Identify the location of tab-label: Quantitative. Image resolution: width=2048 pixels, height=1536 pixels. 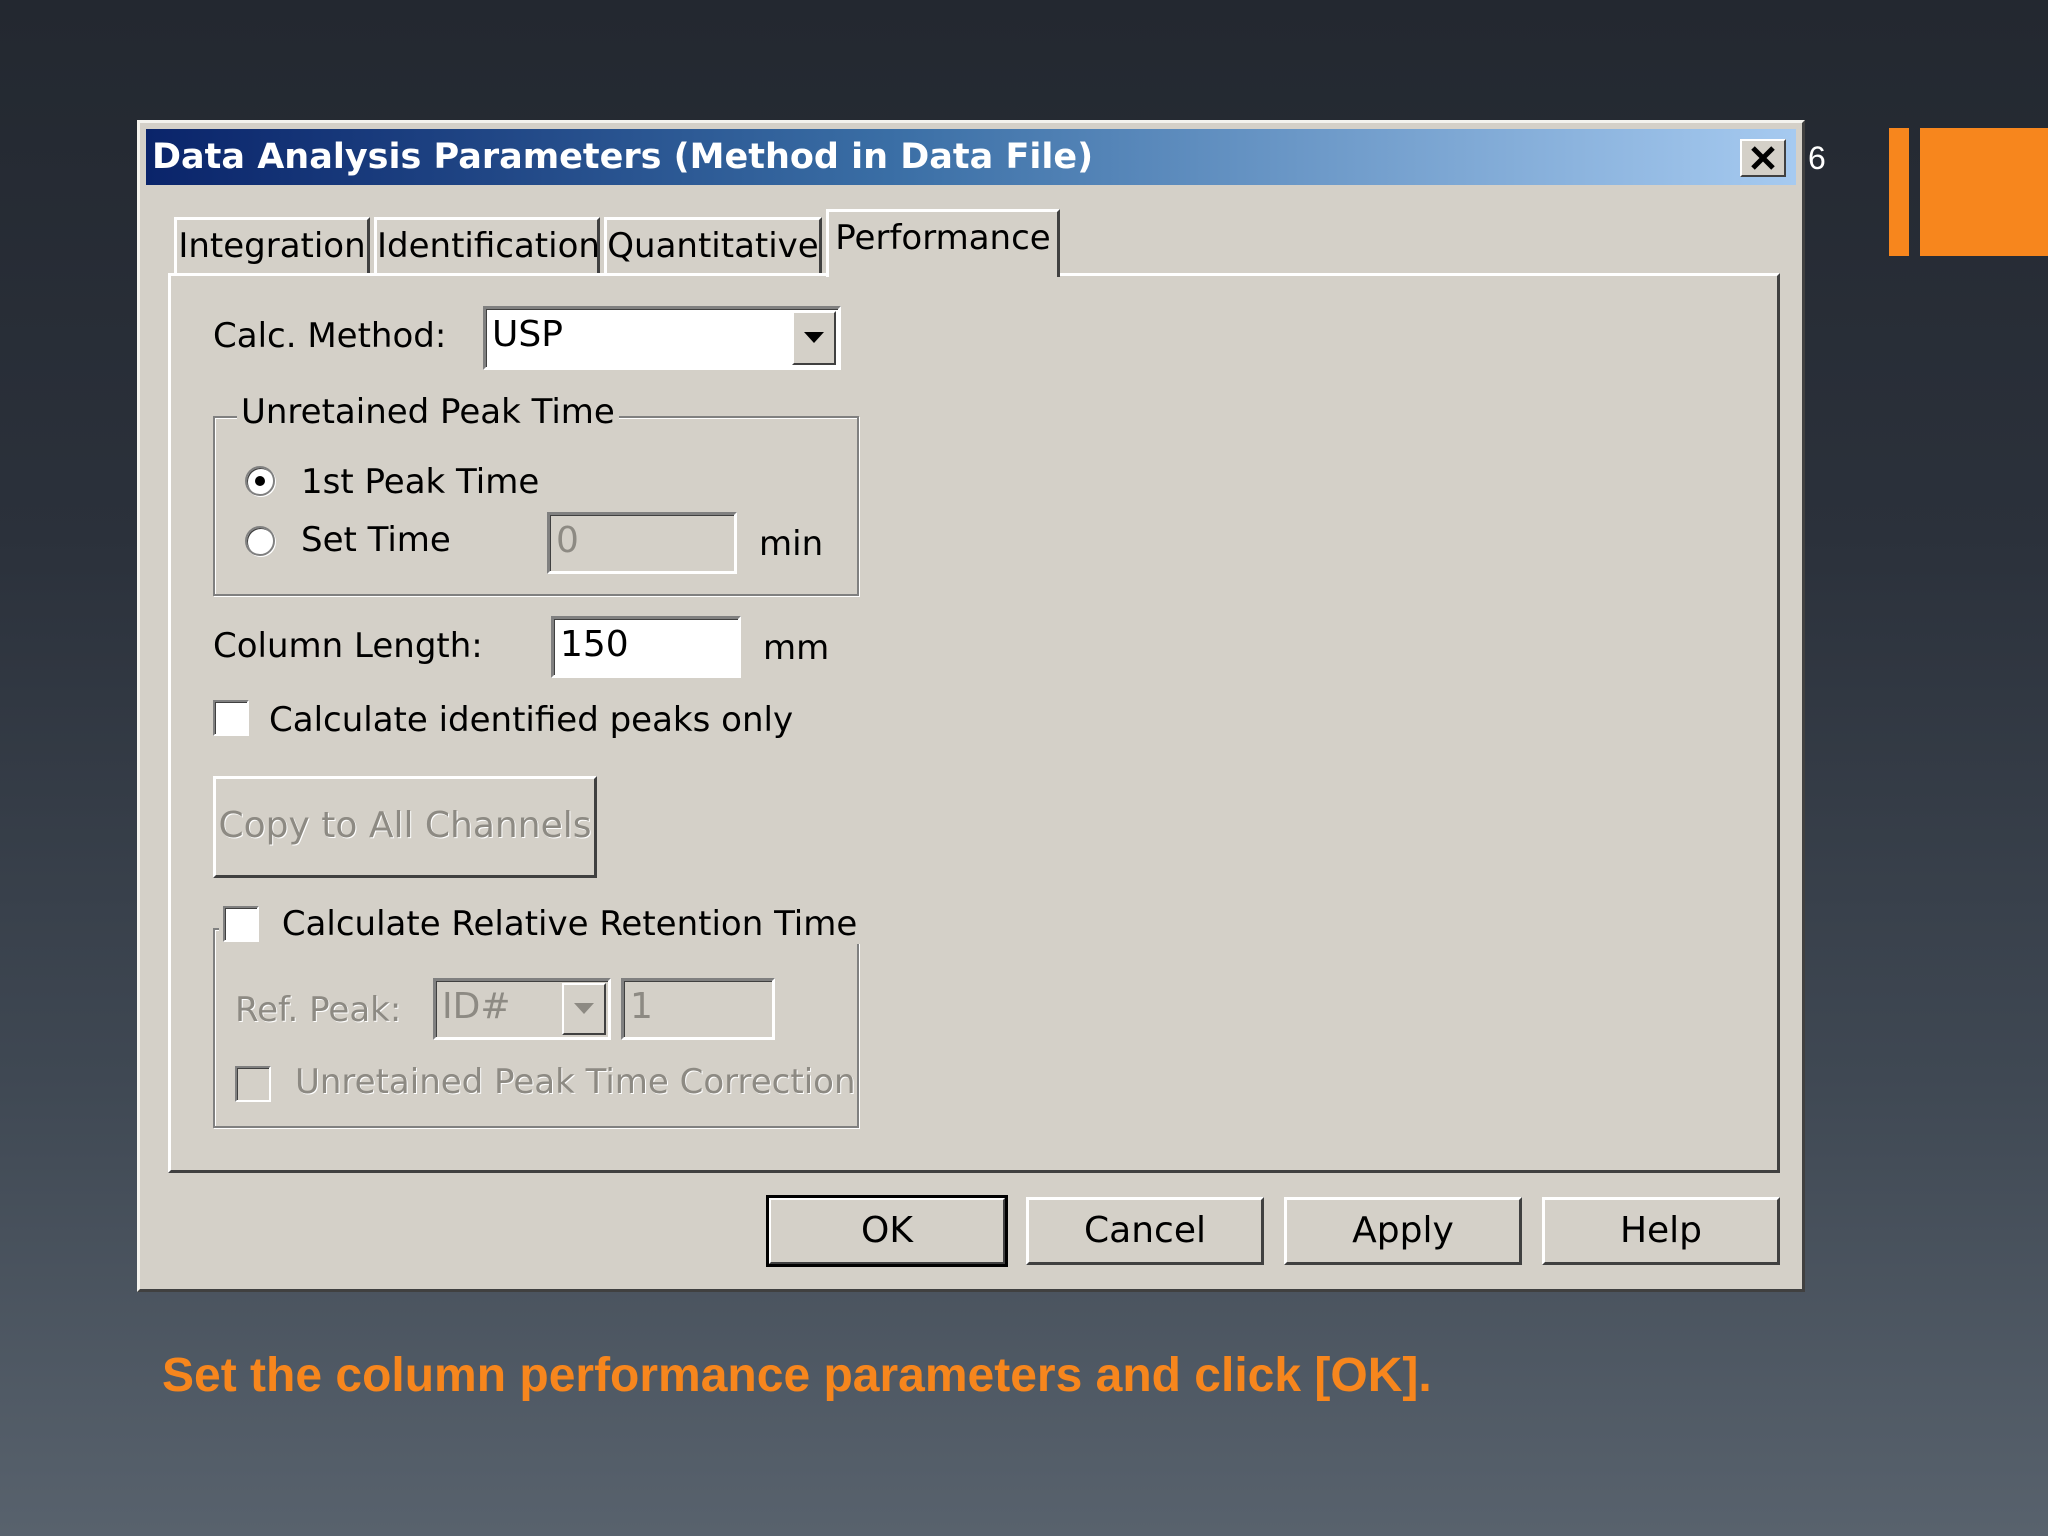
(713, 246).